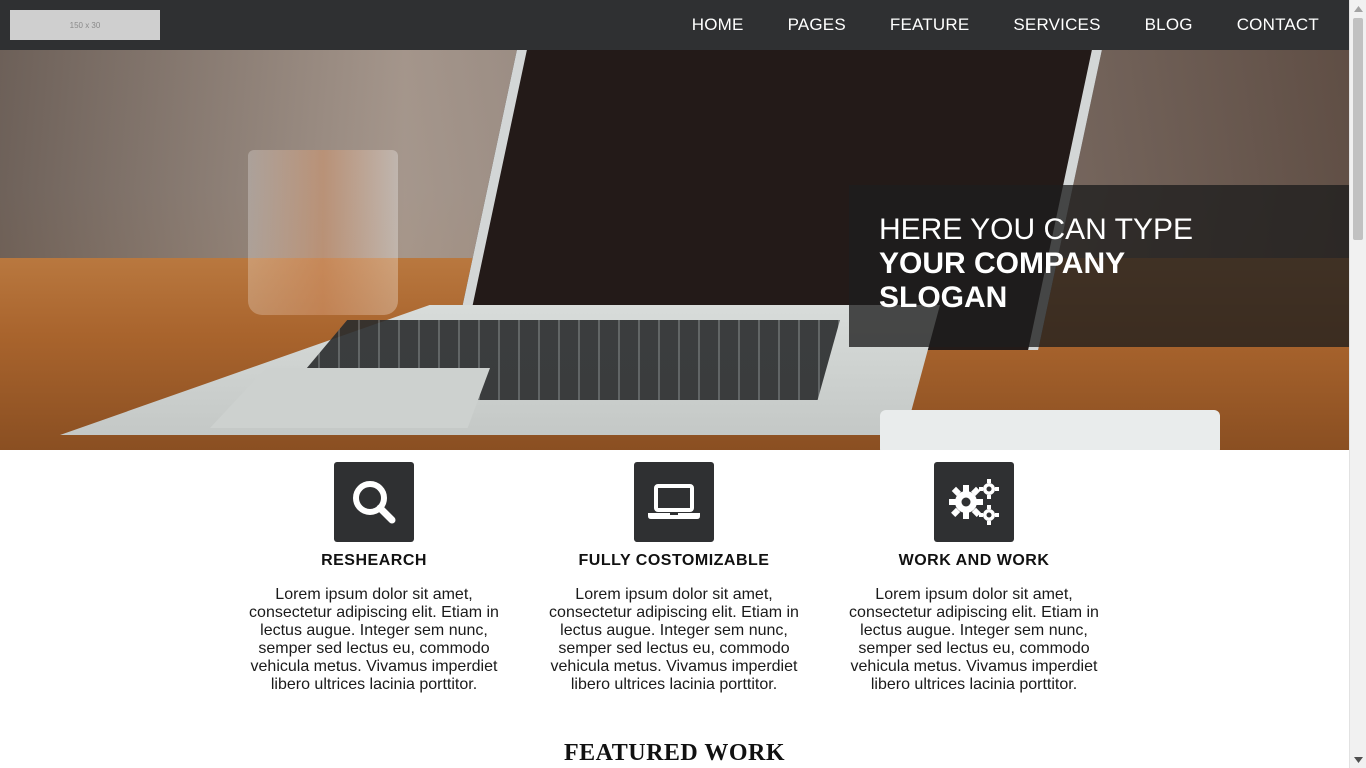  I want to click on scroll-up-arrow-icon, so click(1358, 8).